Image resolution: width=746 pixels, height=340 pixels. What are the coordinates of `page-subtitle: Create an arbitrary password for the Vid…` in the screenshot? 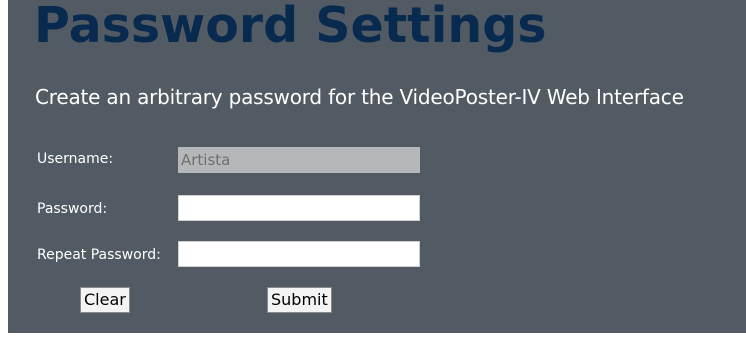 It's located at (359, 97).